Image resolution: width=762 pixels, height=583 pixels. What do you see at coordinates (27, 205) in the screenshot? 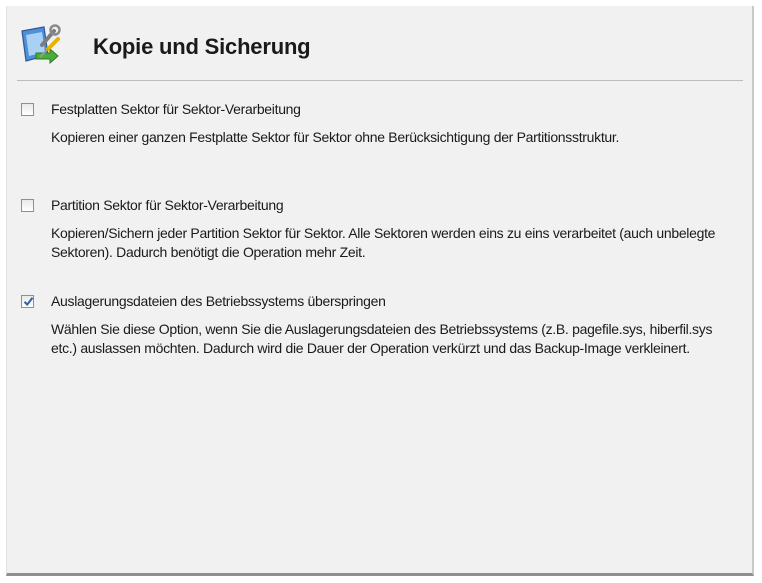
I see `sector-partition-checkbox` at bounding box center [27, 205].